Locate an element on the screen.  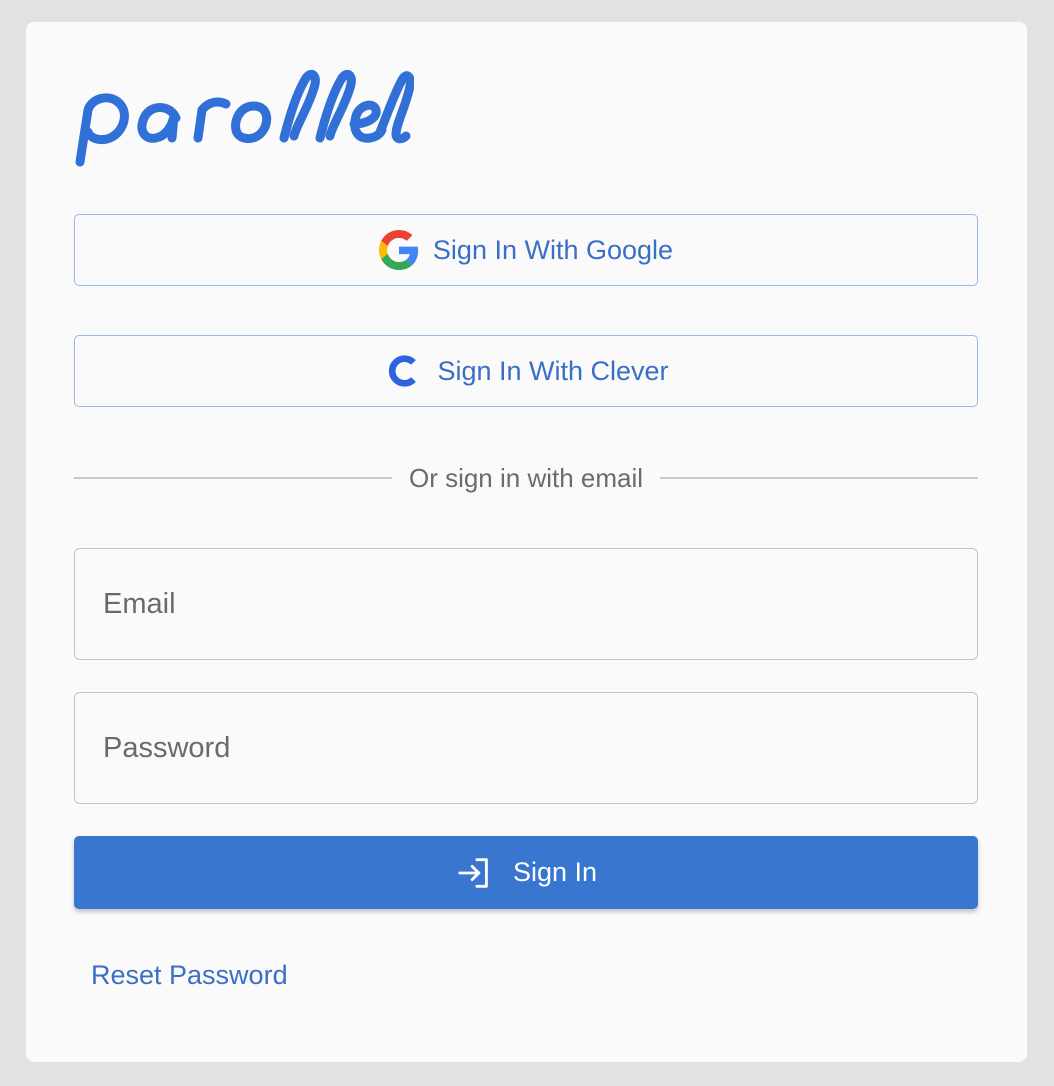
email-input is located at coordinates (540, 604).